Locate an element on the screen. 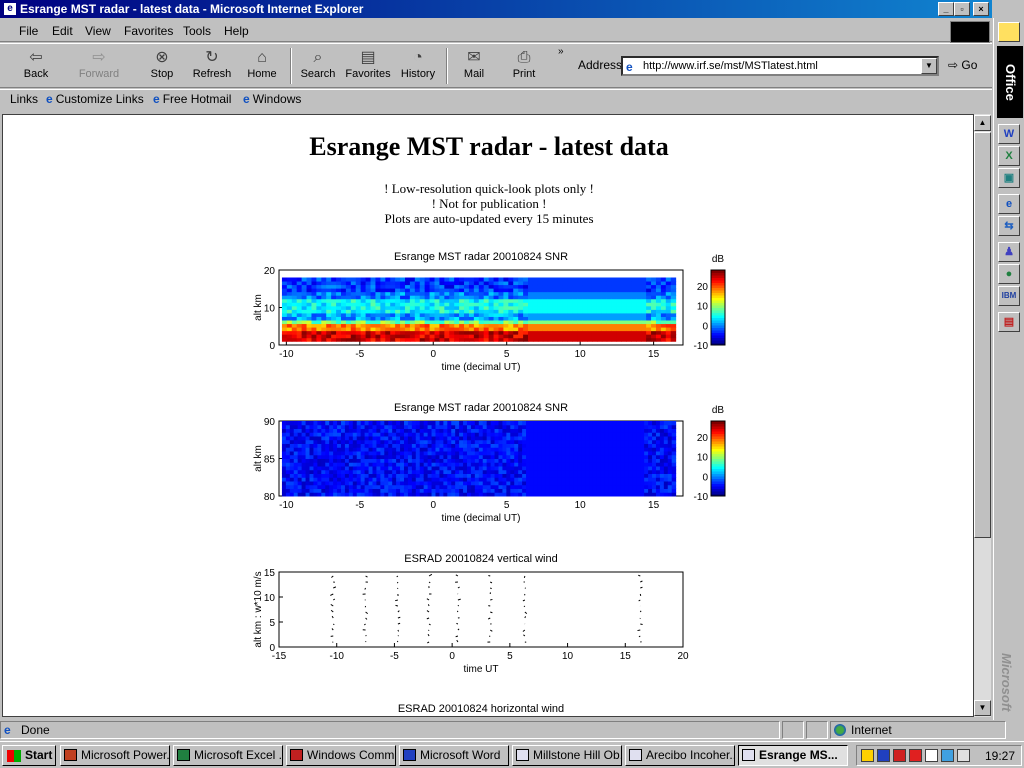 The image size is (1024, 768). task-word: Microsoft Word is located at coordinates (454, 755).